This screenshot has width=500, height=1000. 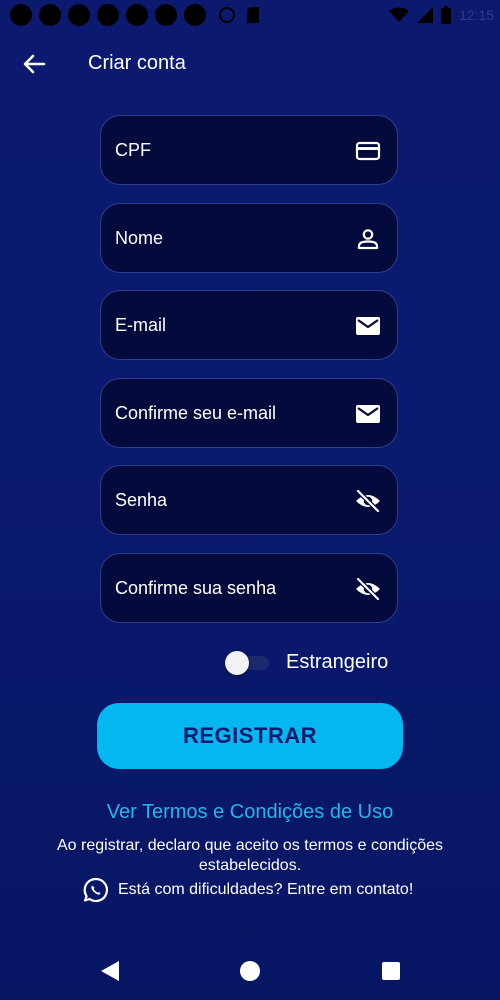 What do you see at coordinates (133, 150) in the screenshot?
I see `cpf-field-label: CPF` at bounding box center [133, 150].